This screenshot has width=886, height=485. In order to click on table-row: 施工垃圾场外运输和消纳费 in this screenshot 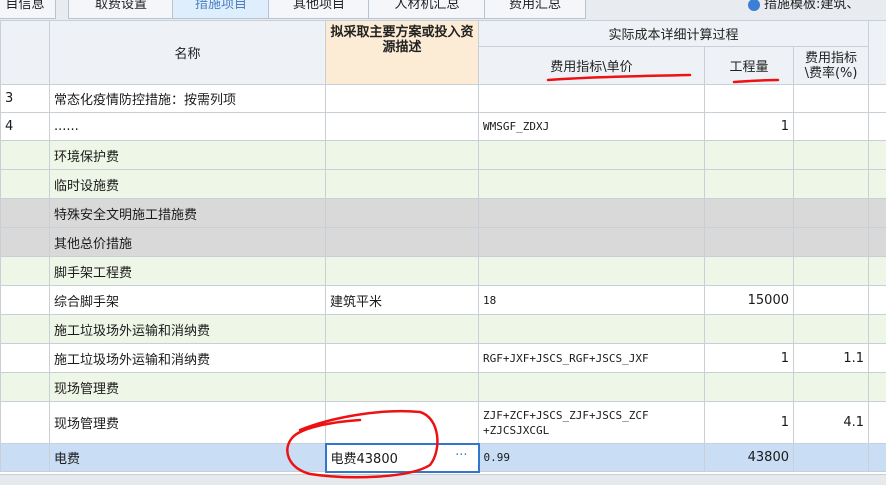, I will do `click(443, 329)`.